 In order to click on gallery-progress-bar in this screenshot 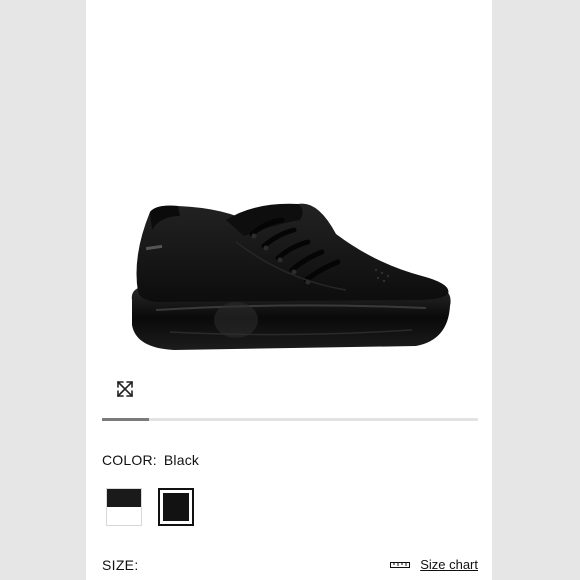, I will do `click(290, 419)`.